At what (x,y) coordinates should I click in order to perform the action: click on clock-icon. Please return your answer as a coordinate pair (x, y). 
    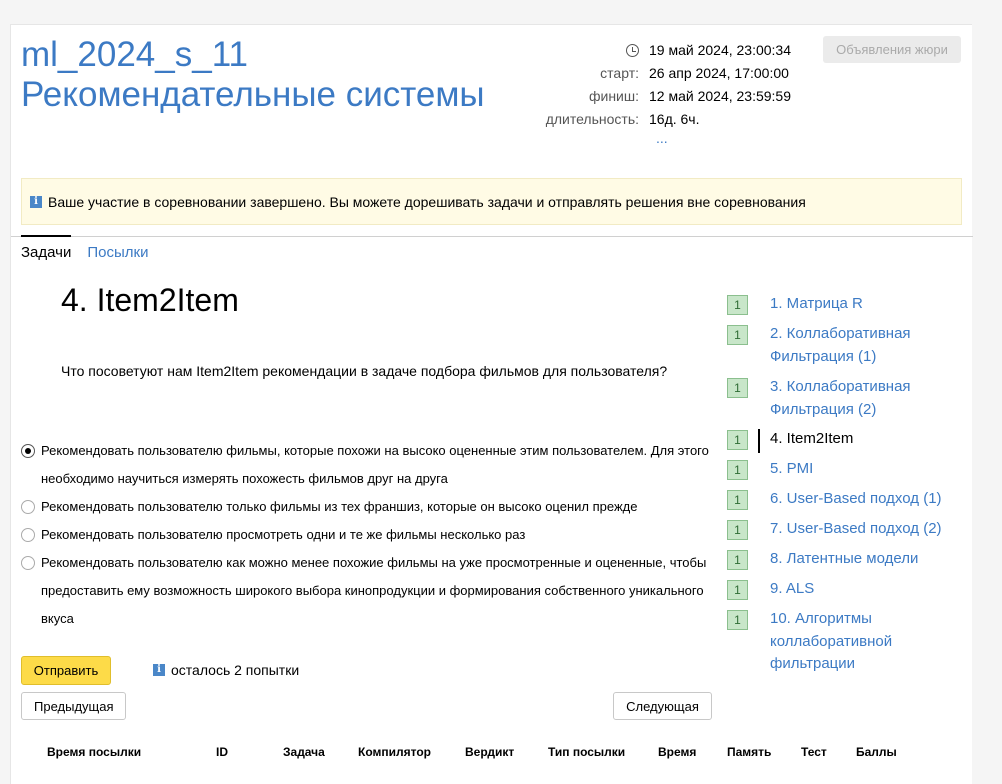
    Looking at the image, I should click on (632, 50).